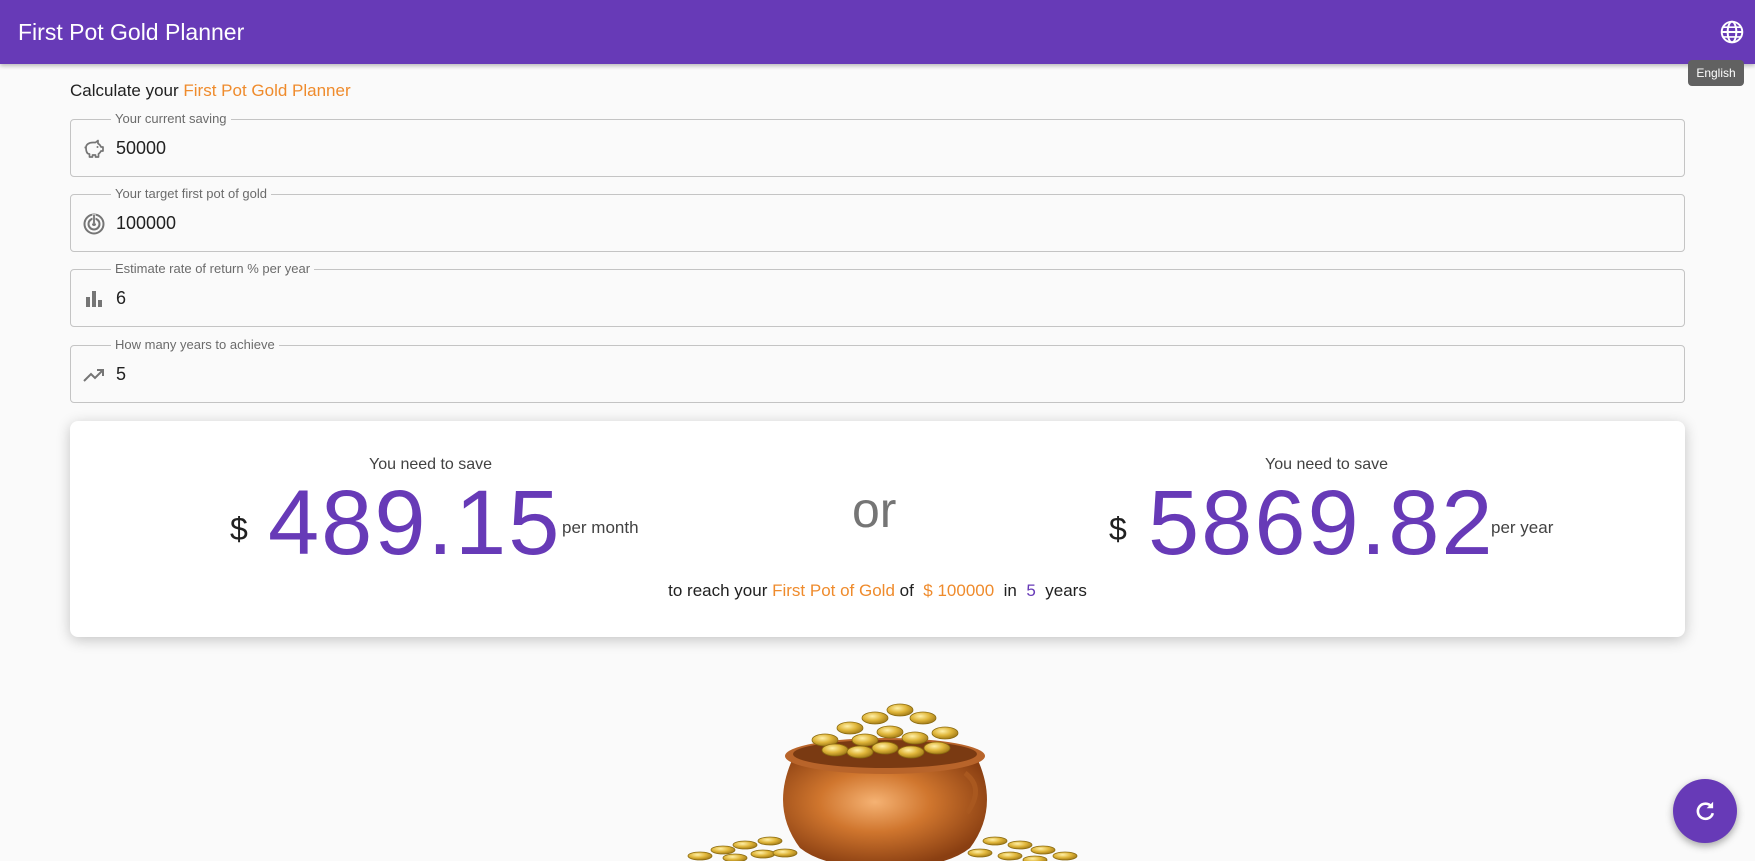 The width and height of the screenshot is (1755, 861). What do you see at coordinates (959, 590) in the screenshot?
I see `summary-target: $ 100000` at bounding box center [959, 590].